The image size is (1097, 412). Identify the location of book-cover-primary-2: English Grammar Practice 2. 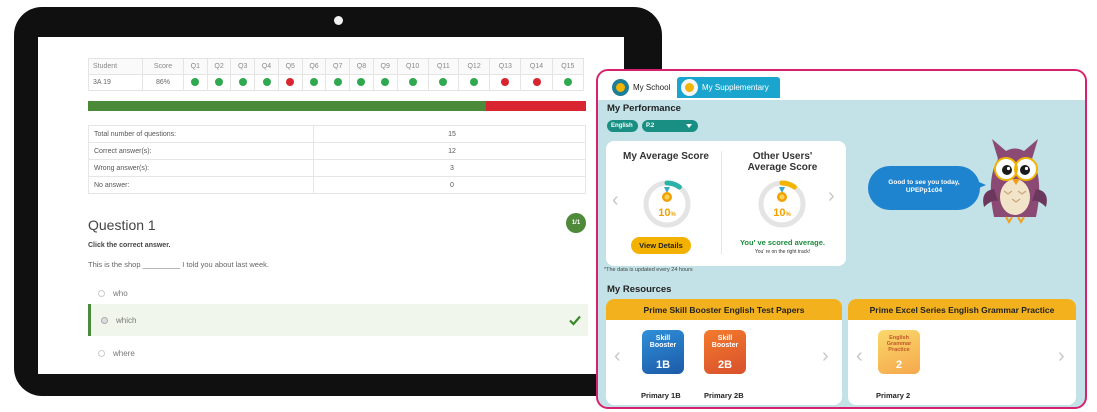
(899, 352).